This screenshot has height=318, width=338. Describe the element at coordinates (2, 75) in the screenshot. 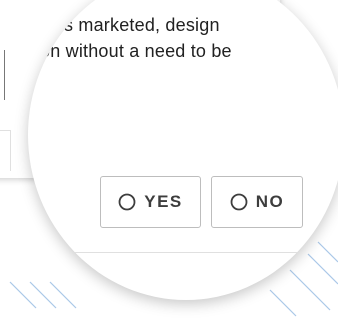

I see `background-card-edge` at that location.